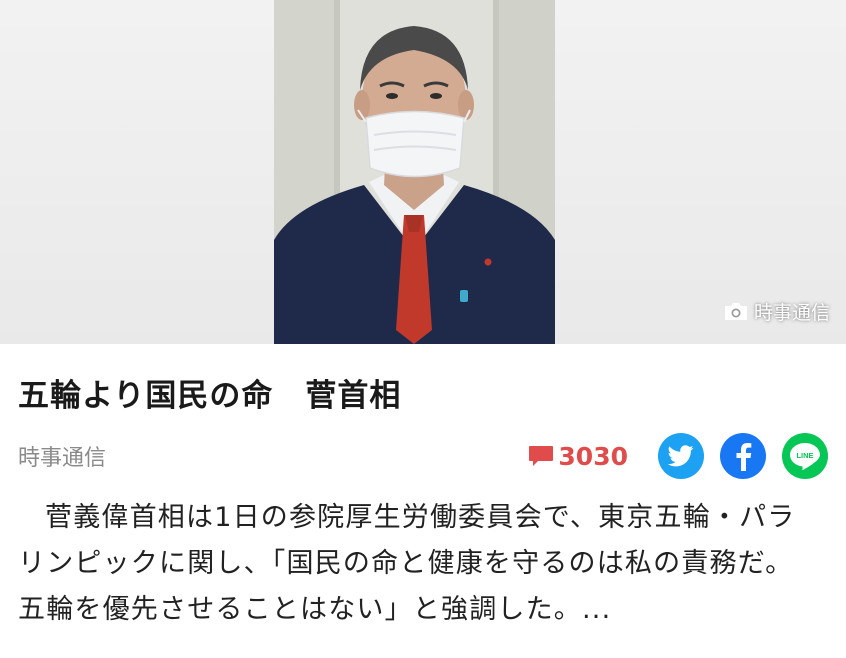 This screenshot has height=658, width=846. Describe the element at coordinates (593, 456) in the screenshot. I see `comment-count: 3030` at that location.